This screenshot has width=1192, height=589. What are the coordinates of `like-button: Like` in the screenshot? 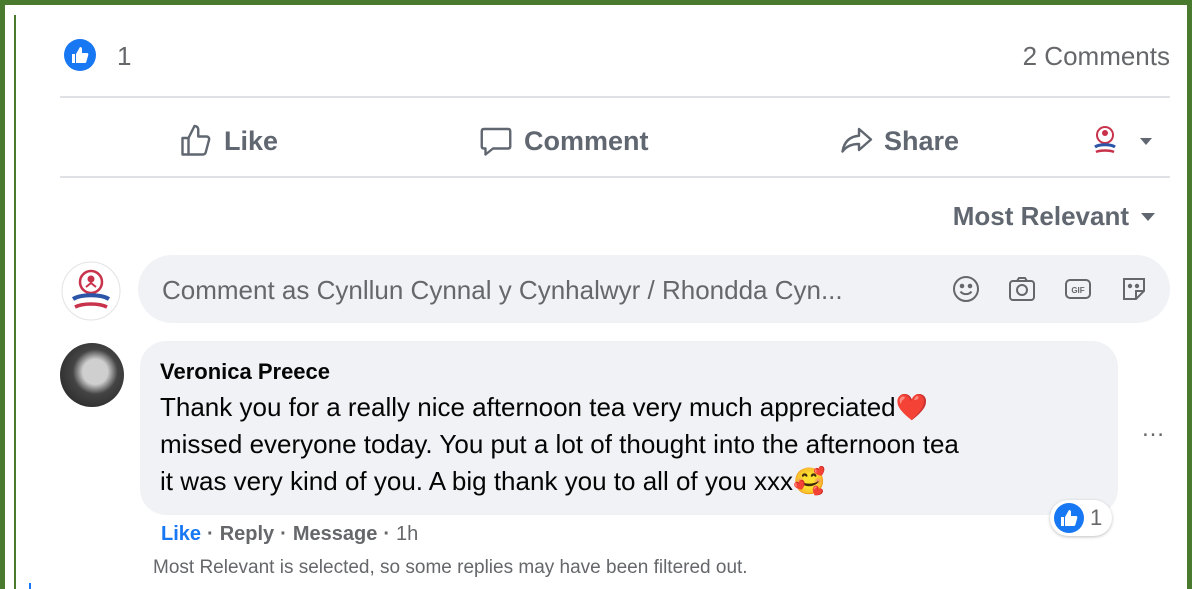 It's located at (228, 141).